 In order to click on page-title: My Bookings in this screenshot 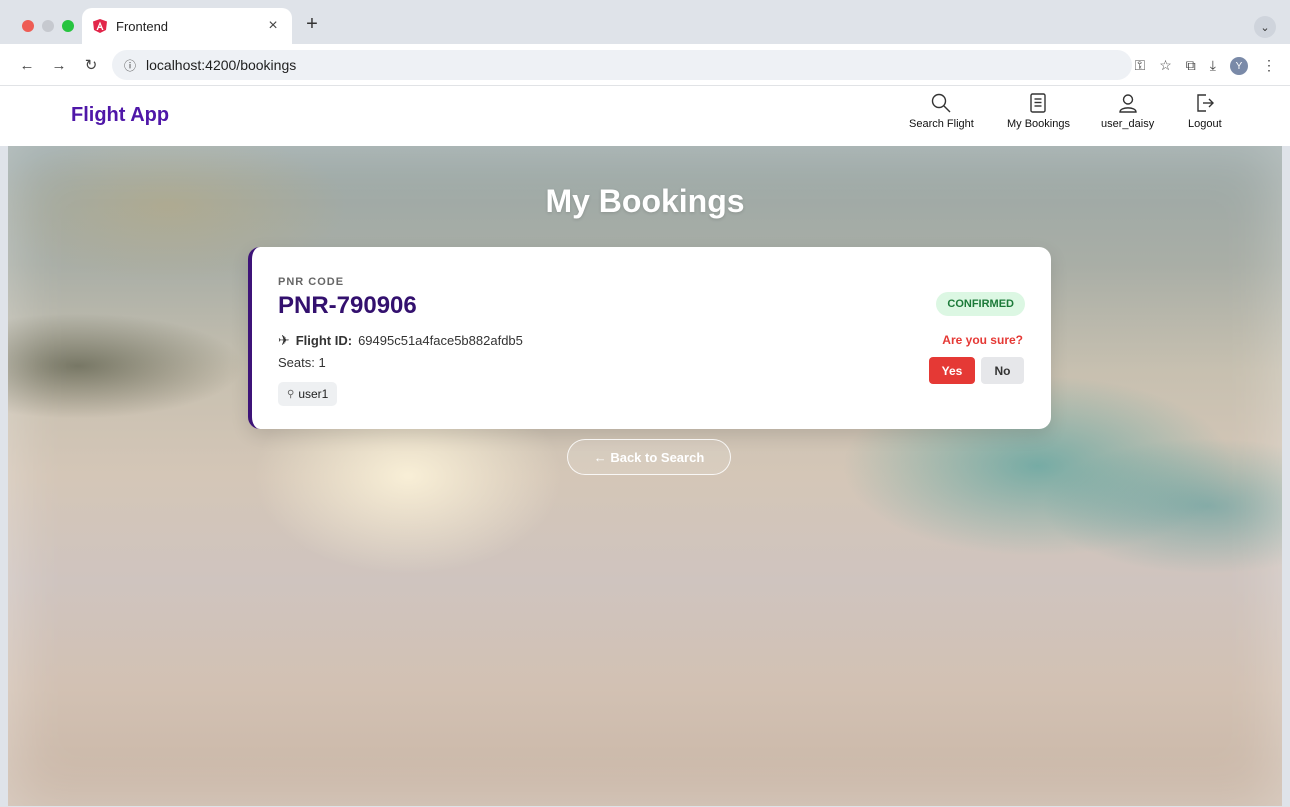, I will do `click(645, 201)`.